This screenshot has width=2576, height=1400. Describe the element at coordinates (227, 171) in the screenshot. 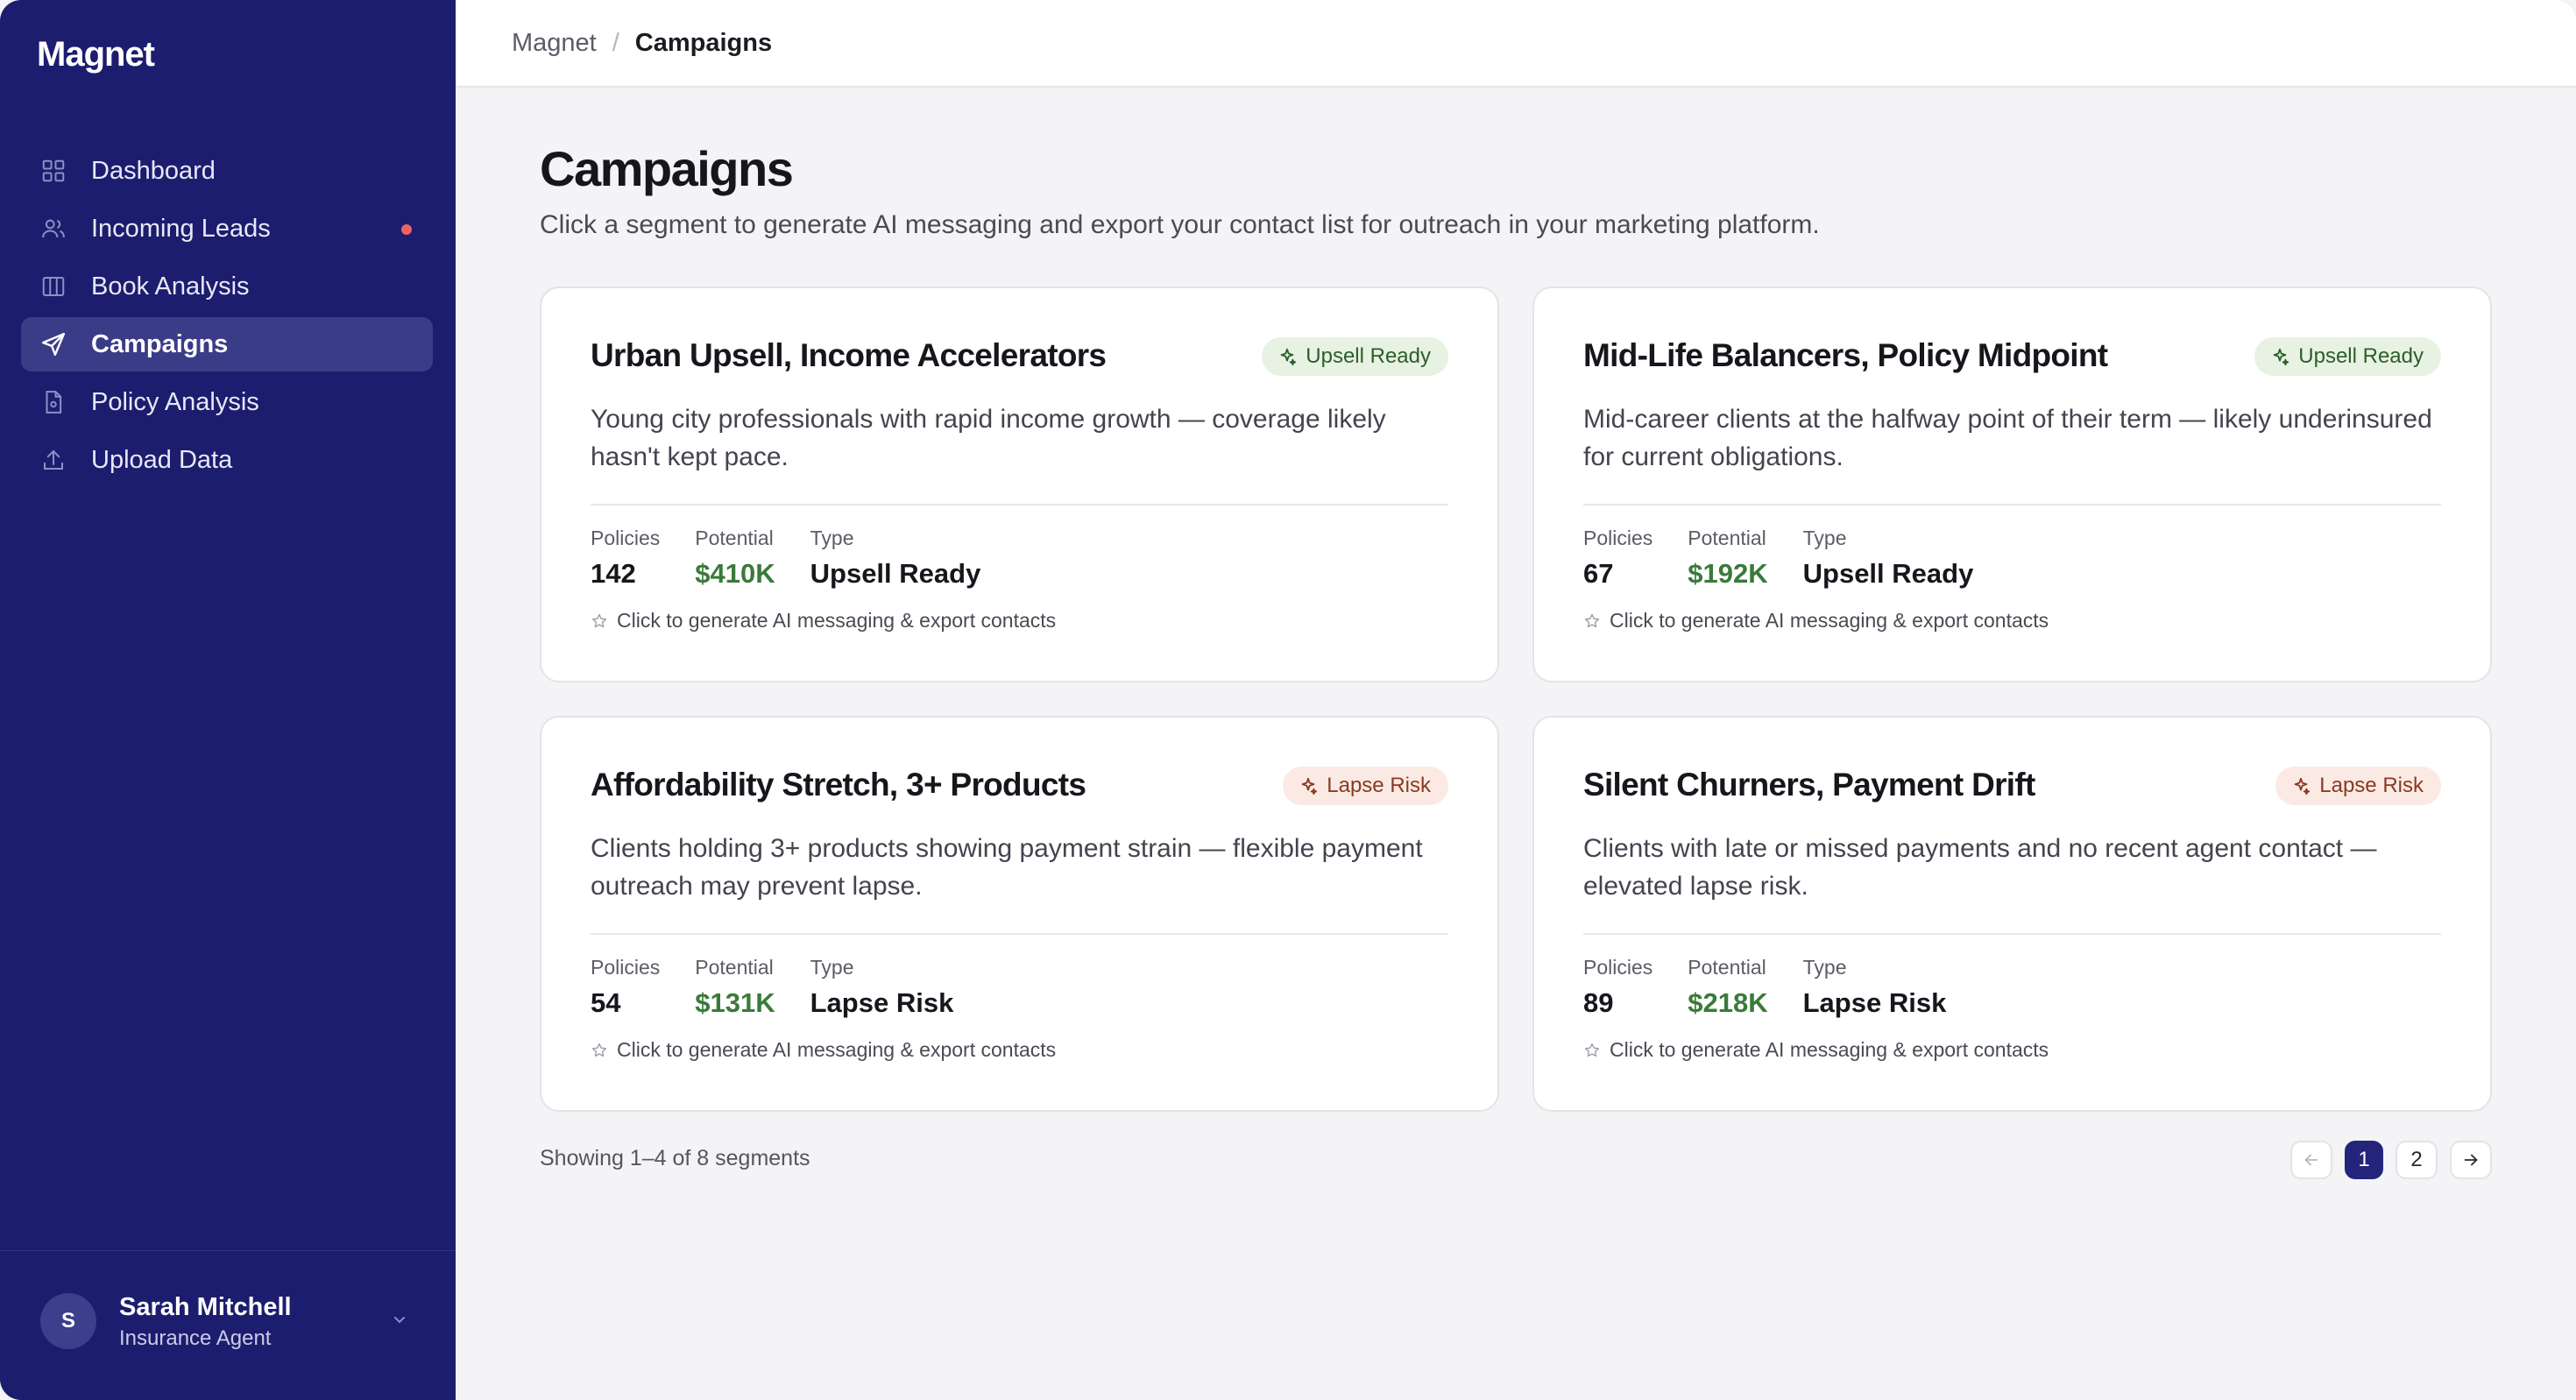

I see `sidebar-item-dashboard: Dashboard` at that location.